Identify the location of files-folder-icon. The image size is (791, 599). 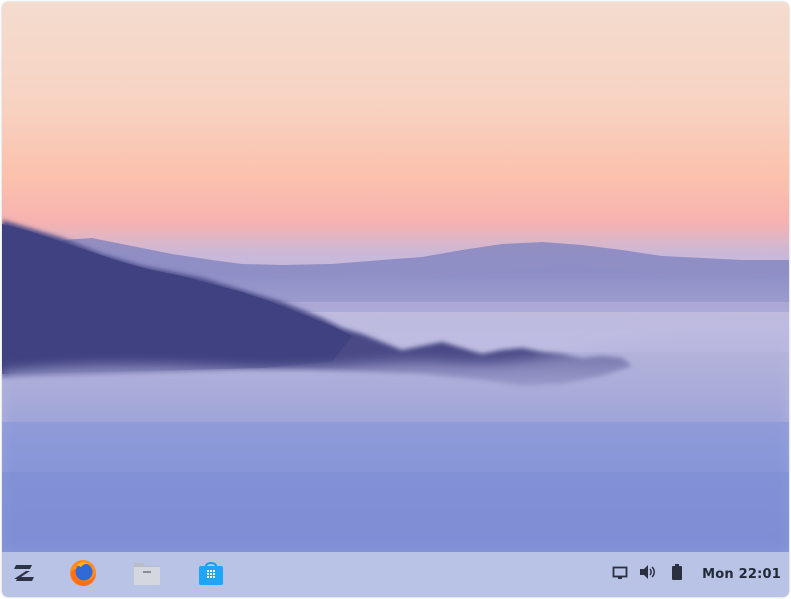
(147, 575).